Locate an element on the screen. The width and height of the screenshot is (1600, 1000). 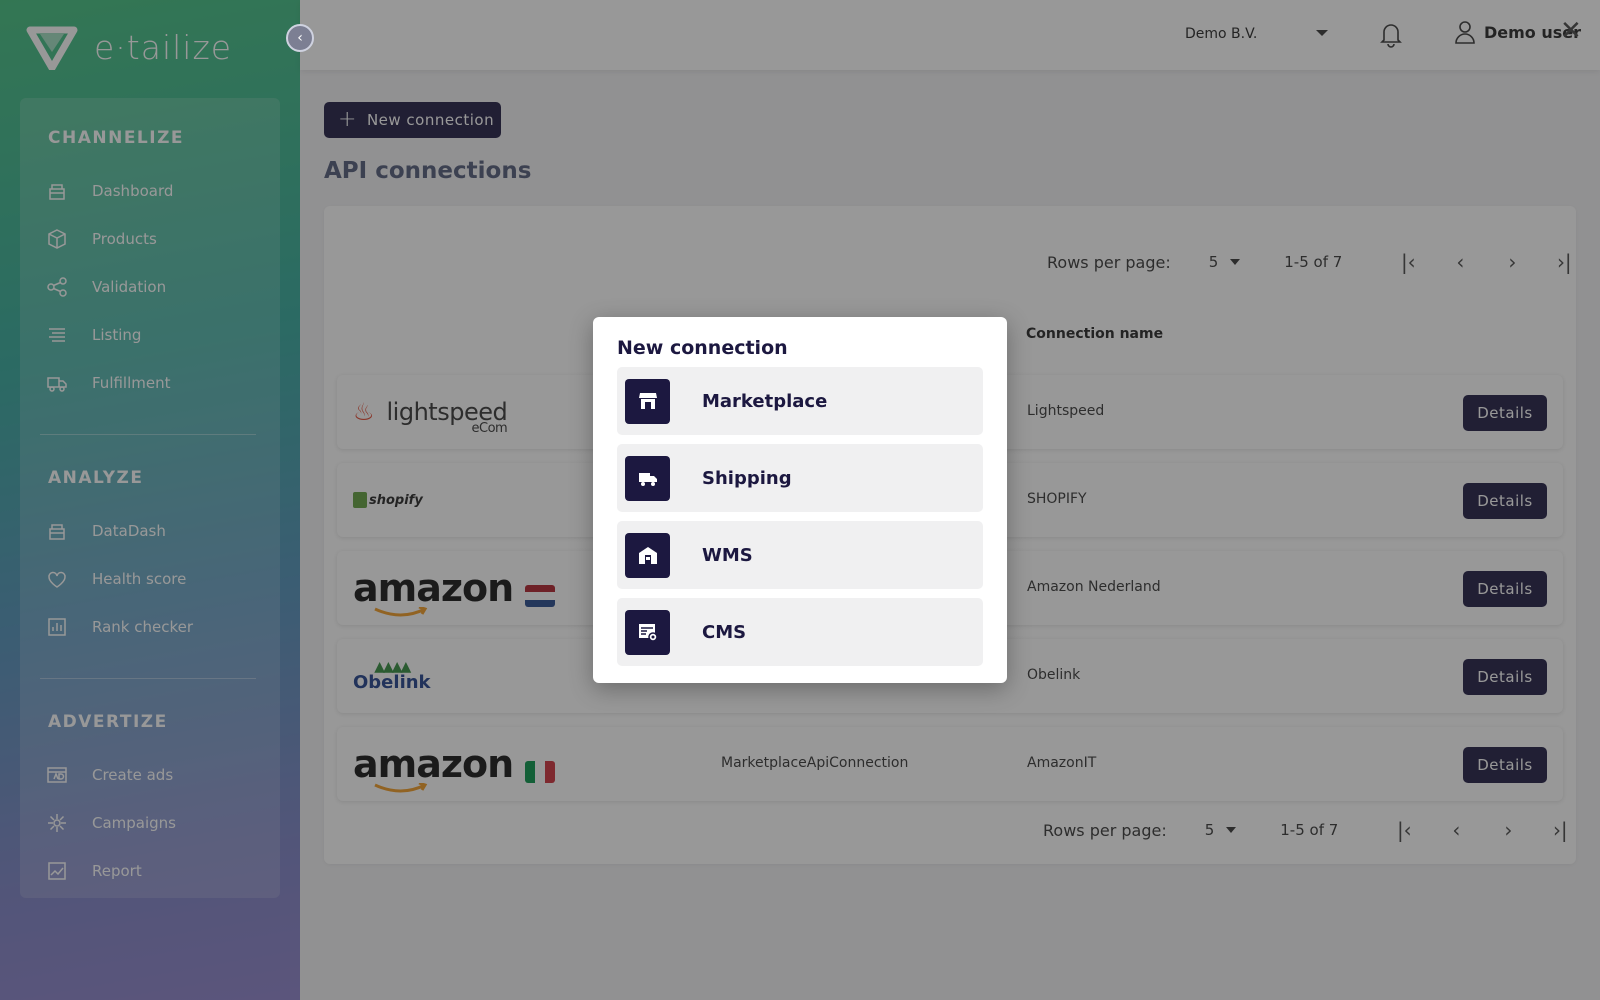
collapse-sidebar-button: ‹ is located at coordinates (300, 38).